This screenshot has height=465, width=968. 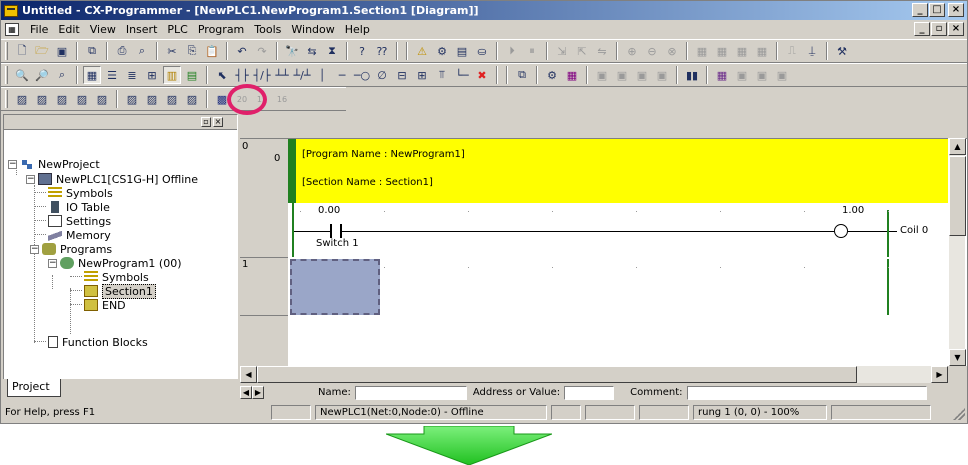 What do you see at coordinates (662, 75) in the screenshot?
I see `online-edit-end-icon: ▣` at bounding box center [662, 75].